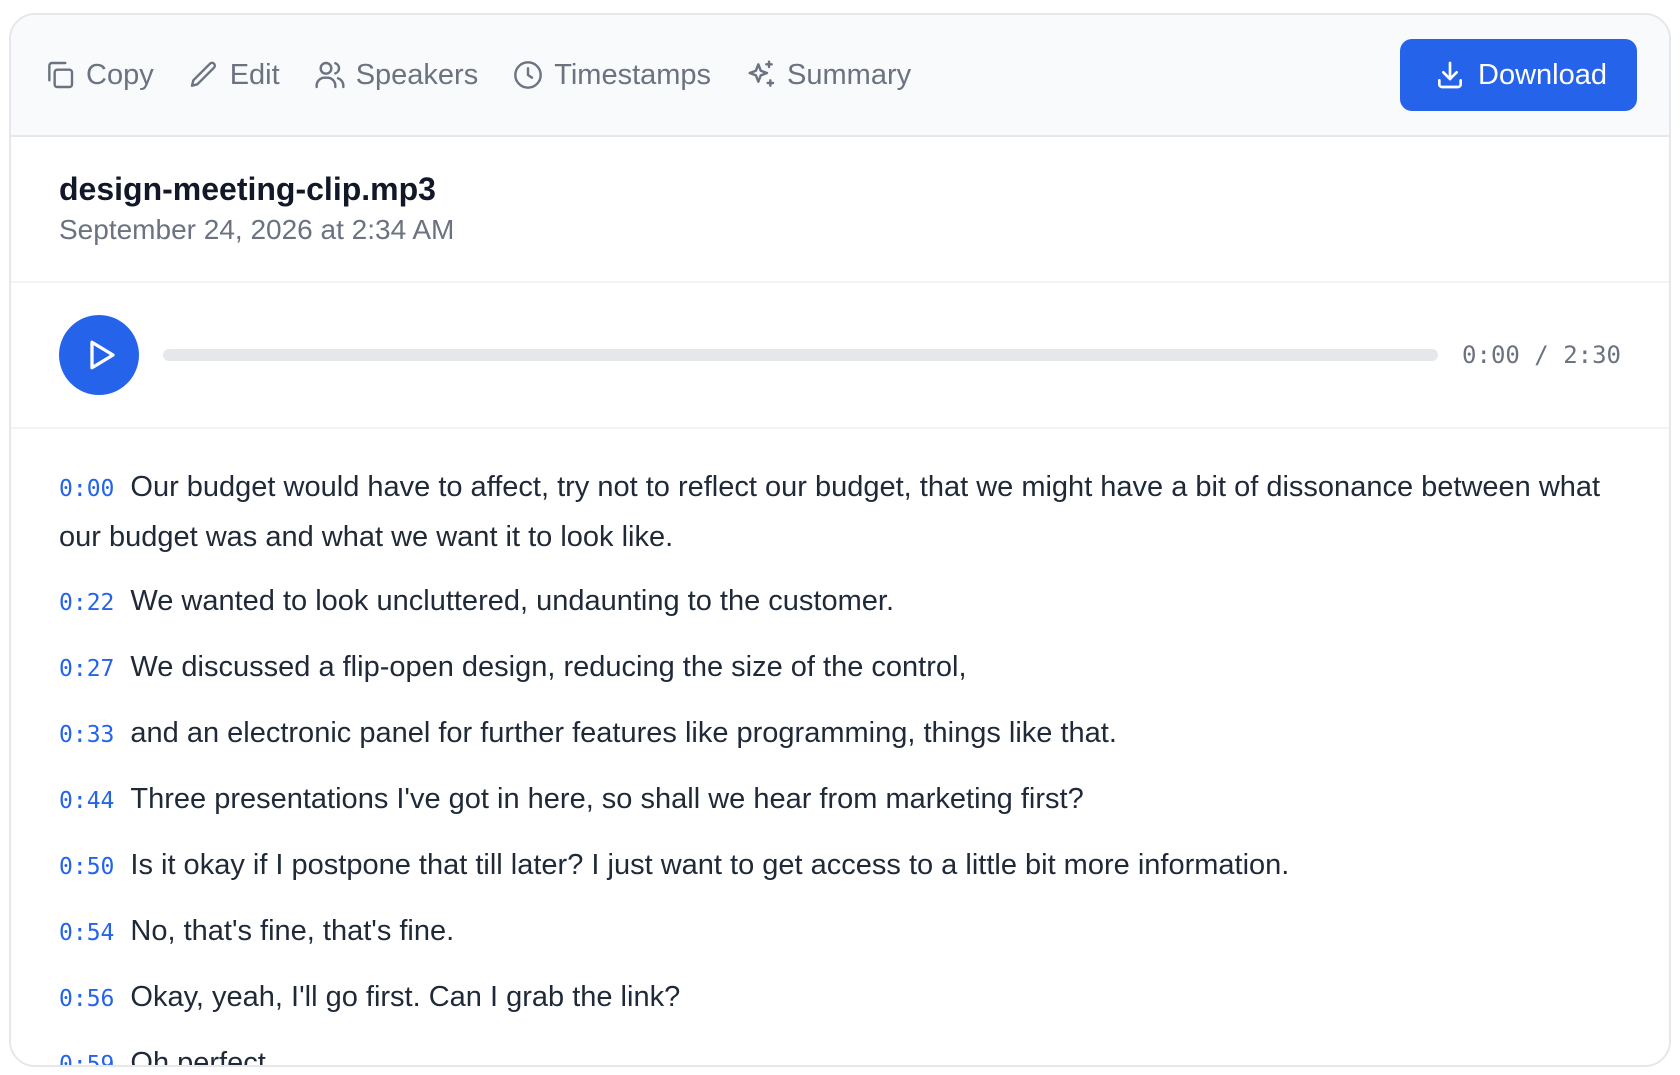 This screenshot has height=1075, width=1680. I want to click on audio-player: 0:00 / 2:30, so click(840, 356).